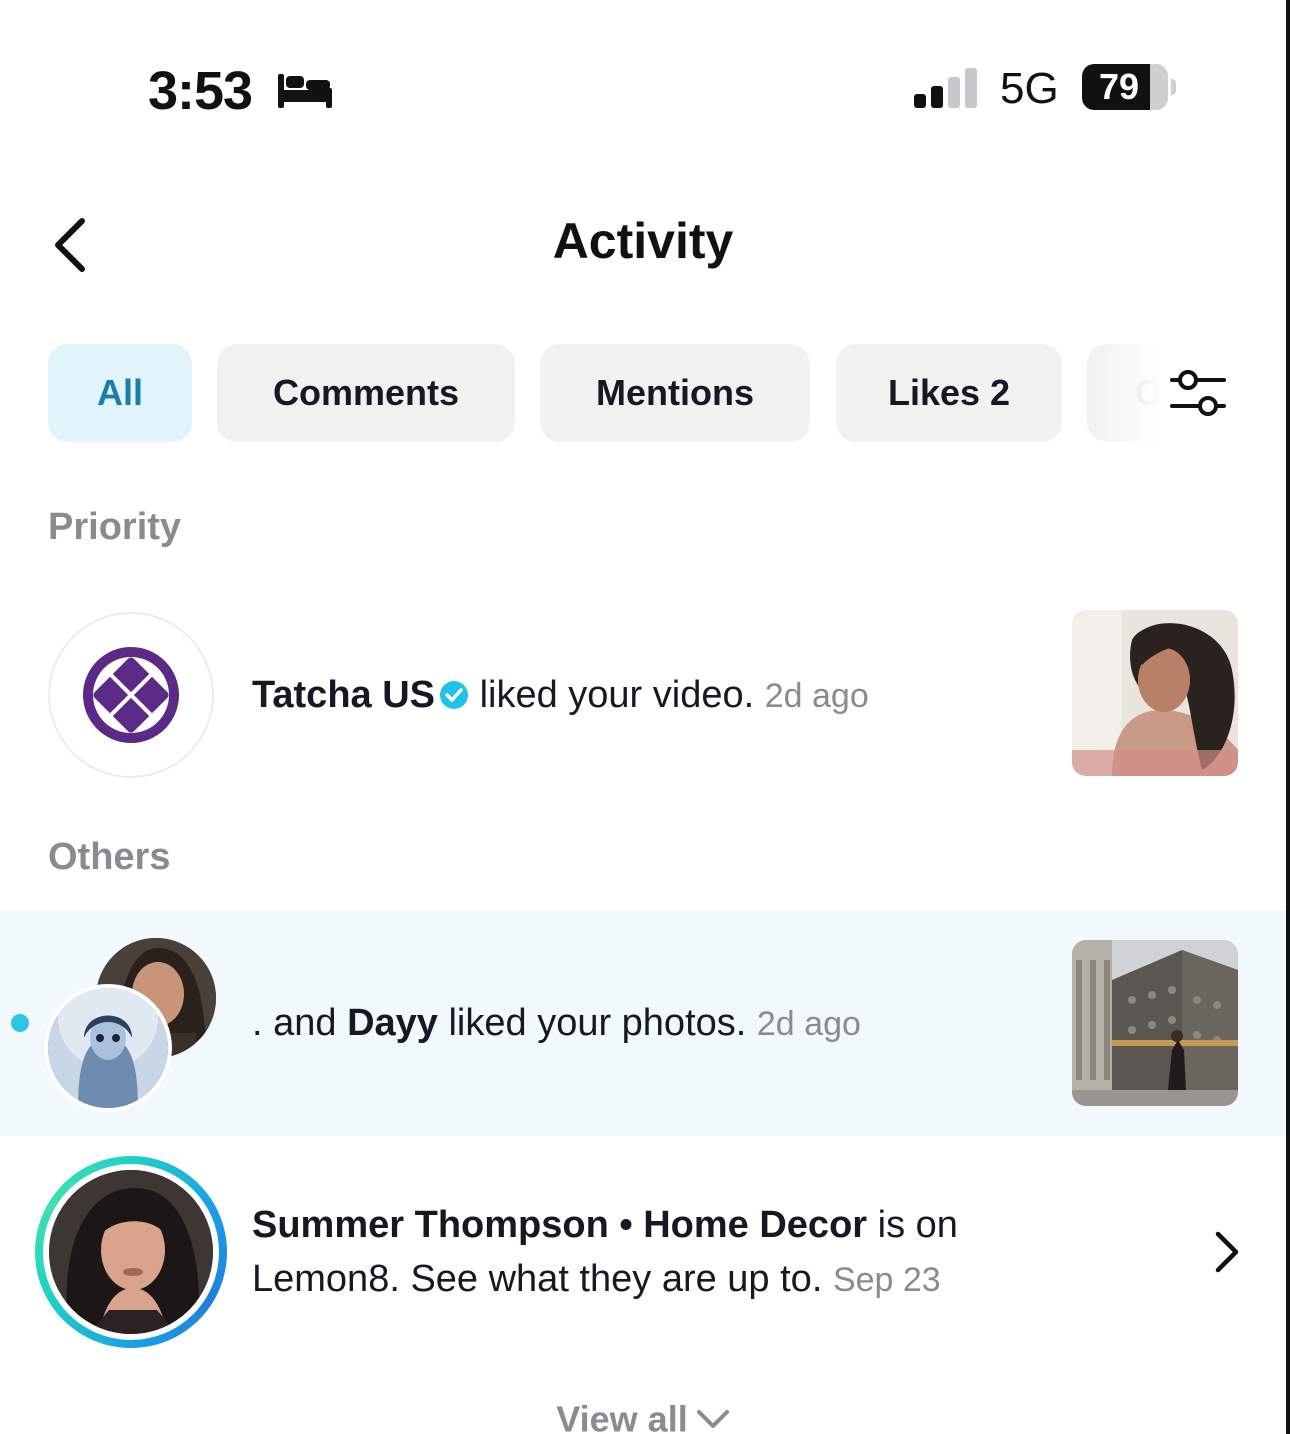 The width and height of the screenshot is (1290, 1434). I want to click on battery-nub, so click(1173, 87).